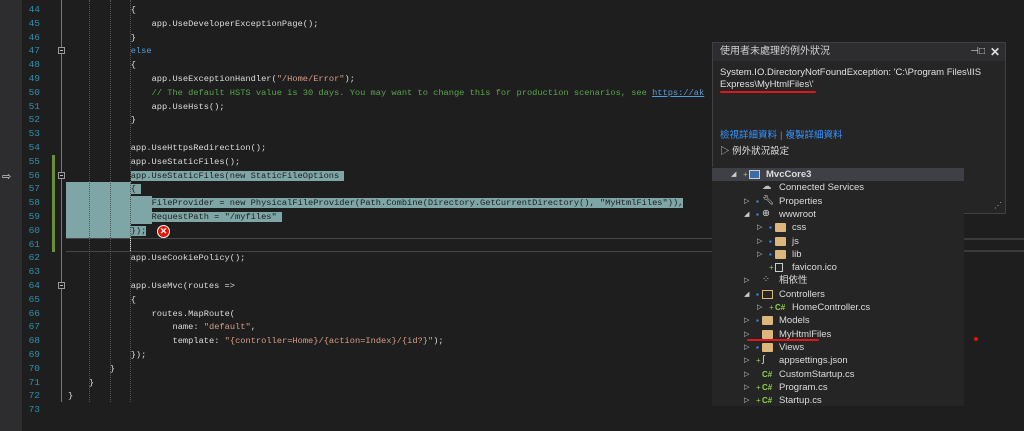 The image size is (1024, 431). I want to click on code-token: name:, so click(188, 327).